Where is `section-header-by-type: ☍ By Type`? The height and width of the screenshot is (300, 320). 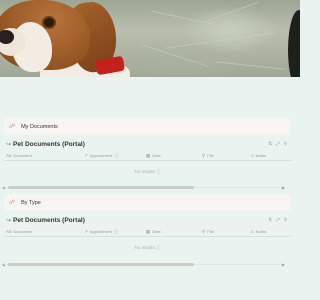
section-header-by-type: ☍ By Type is located at coordinates (147, 202).